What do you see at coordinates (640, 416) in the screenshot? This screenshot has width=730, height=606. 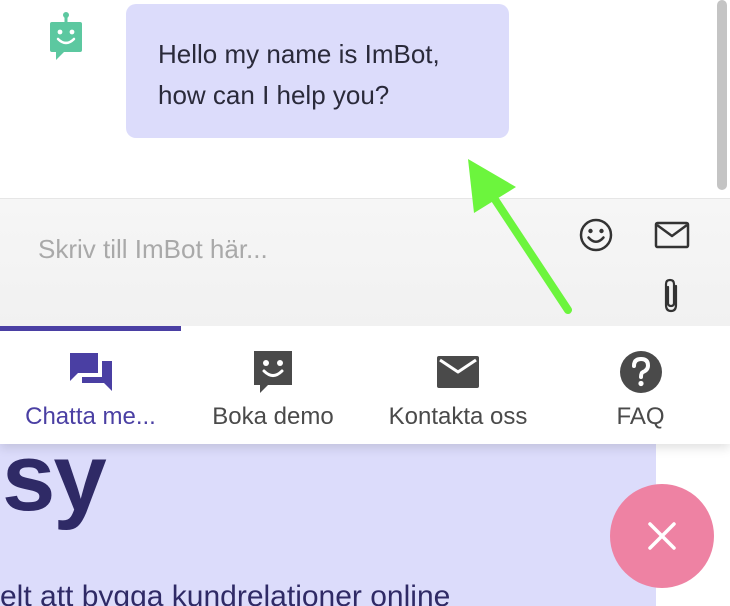 I see `tab-label: FAQ` at bounding box center [640, 416].